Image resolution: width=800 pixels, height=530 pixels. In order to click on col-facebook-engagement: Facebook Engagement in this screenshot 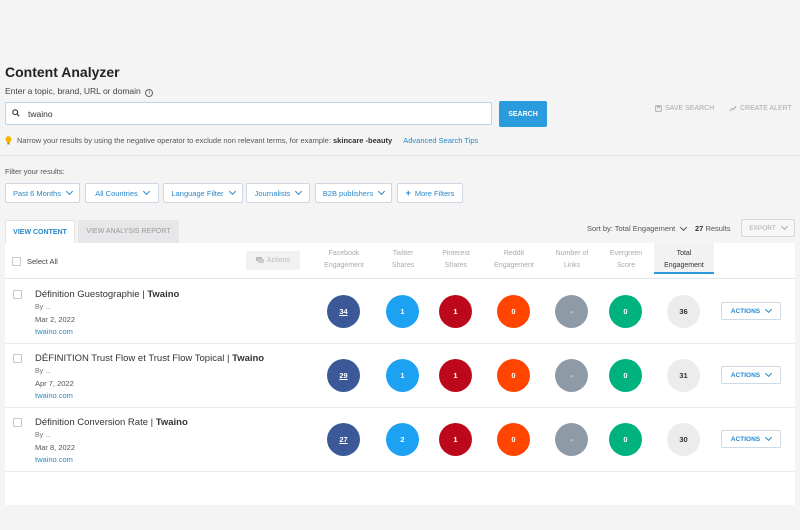, I will do `click(344, 260)`.